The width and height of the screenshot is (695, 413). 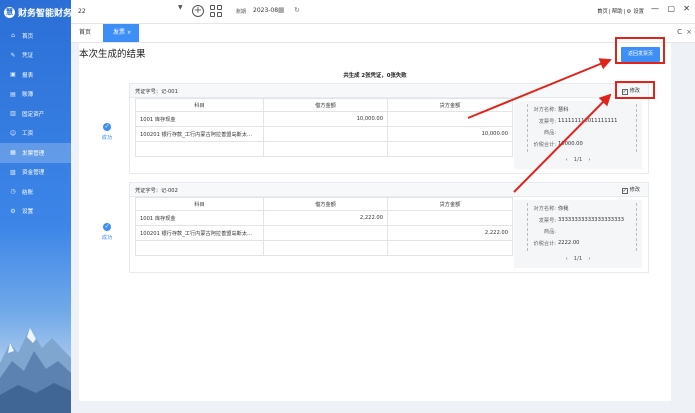 I want to click on tab-invoice: 发票 ×, so click(x=121, y=33).